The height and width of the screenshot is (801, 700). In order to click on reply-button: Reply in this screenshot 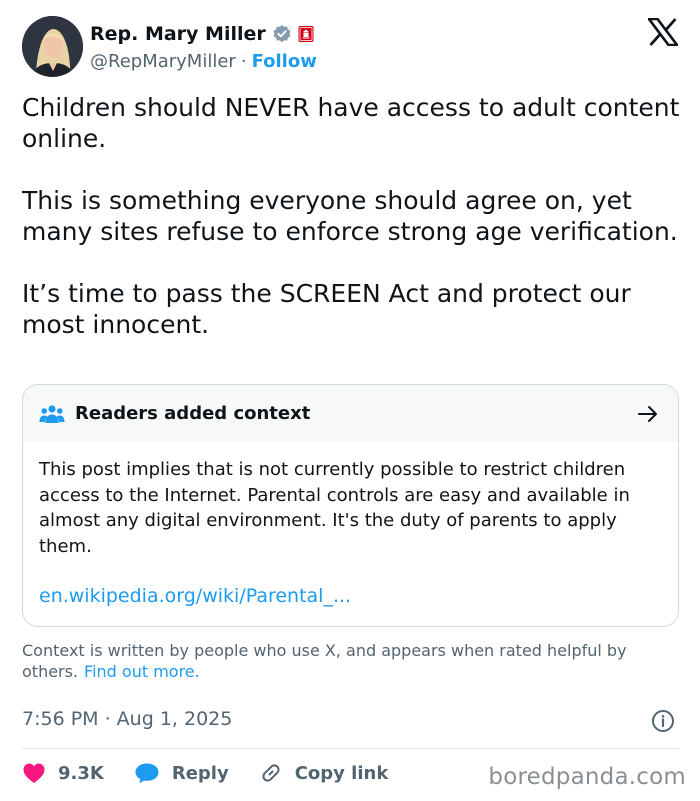, I will do `click(181, 773)`.